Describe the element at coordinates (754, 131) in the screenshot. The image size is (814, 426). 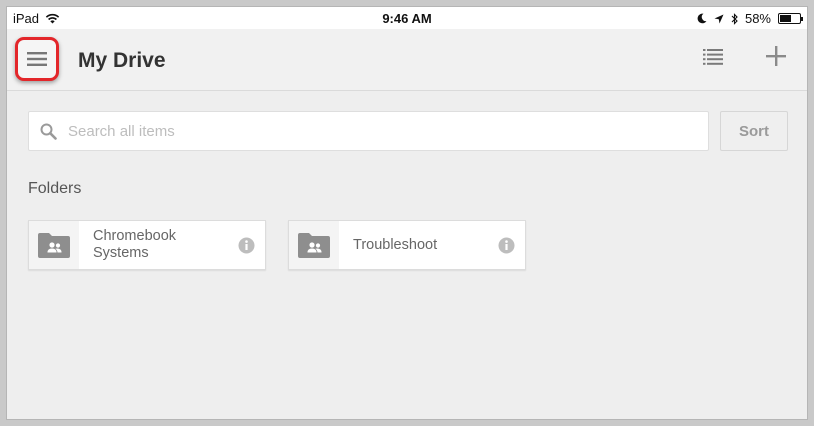
I see `sort-button: Sort` at that location.